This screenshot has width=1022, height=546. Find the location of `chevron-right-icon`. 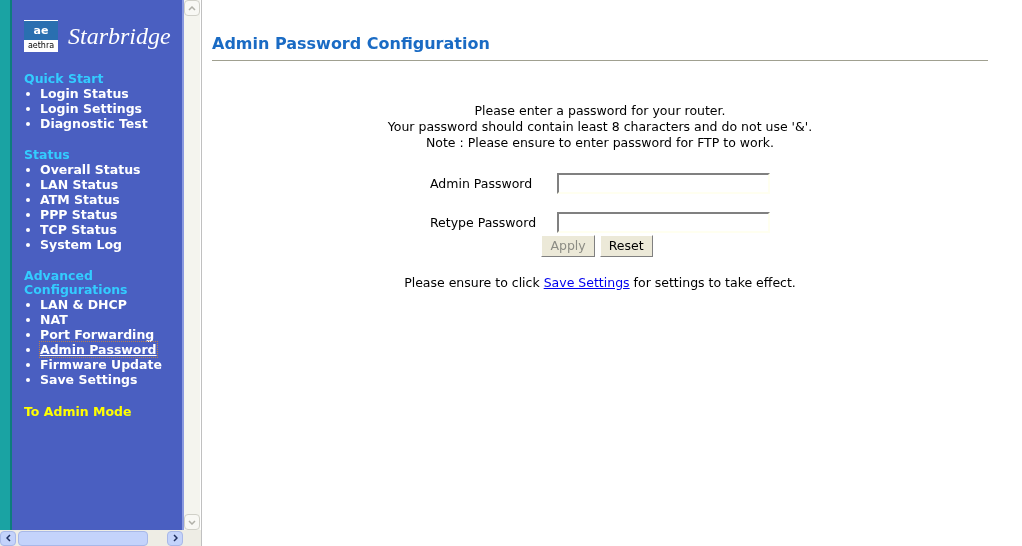

chevron-right-icon is located at coordinates (175, 538).